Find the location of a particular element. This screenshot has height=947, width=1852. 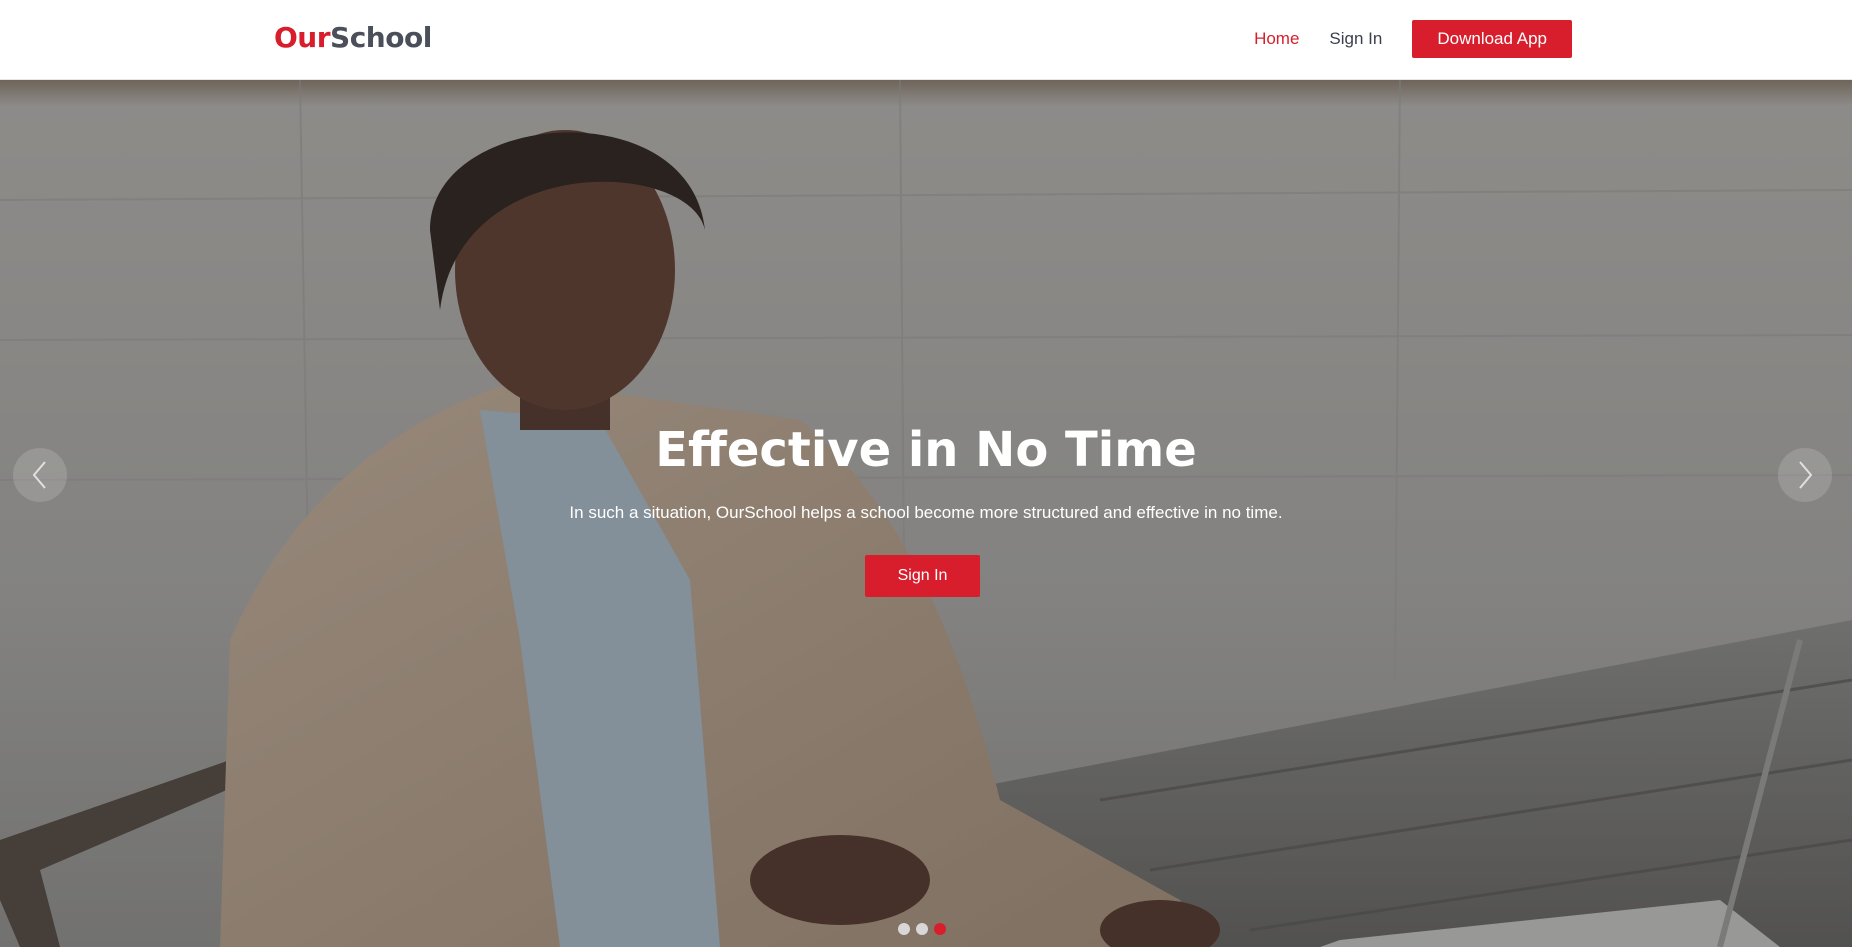

carousel-prev-button is located at coordinates (40, 475).